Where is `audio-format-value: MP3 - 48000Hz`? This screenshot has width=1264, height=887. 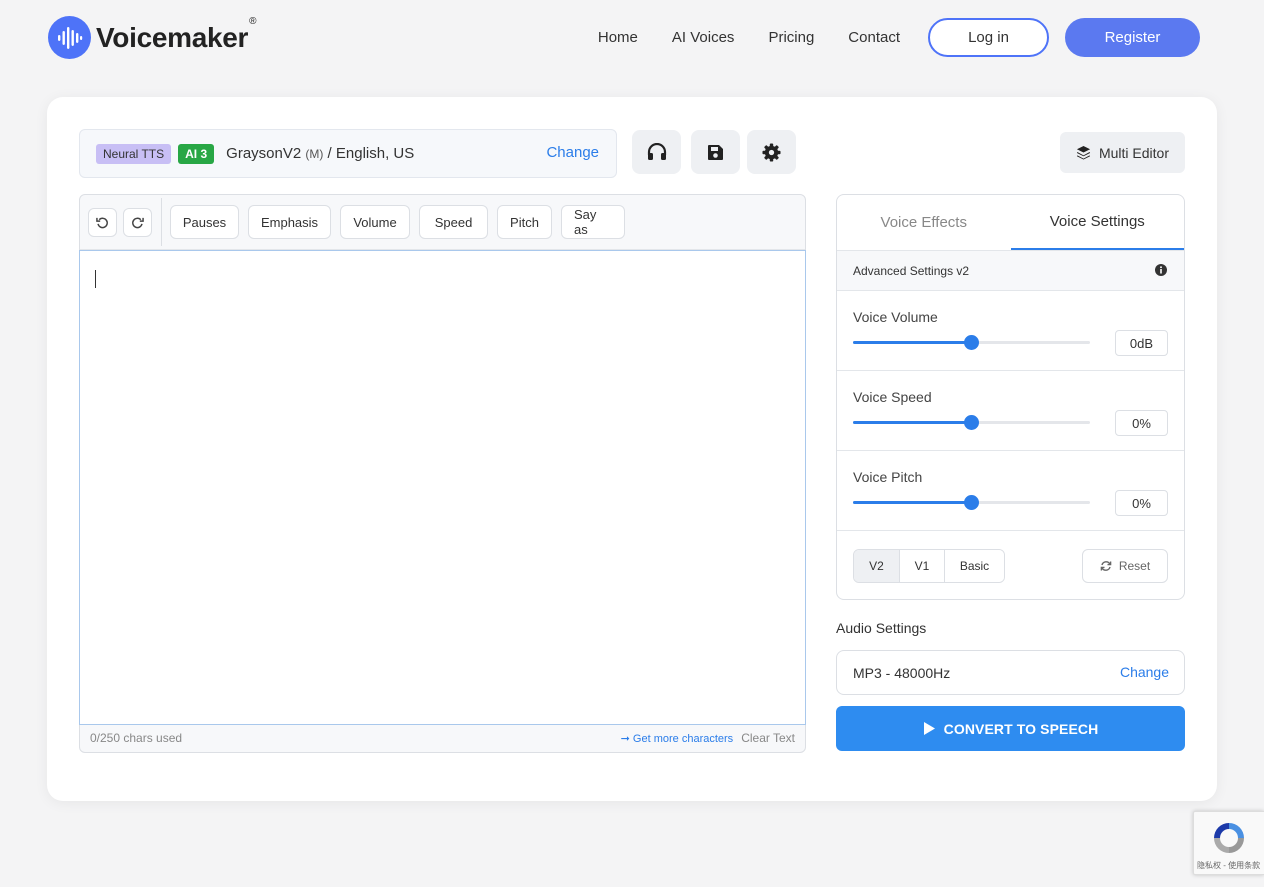
audio-format-value: MP3 - 48000Hz is located at coordinates (902, 672).